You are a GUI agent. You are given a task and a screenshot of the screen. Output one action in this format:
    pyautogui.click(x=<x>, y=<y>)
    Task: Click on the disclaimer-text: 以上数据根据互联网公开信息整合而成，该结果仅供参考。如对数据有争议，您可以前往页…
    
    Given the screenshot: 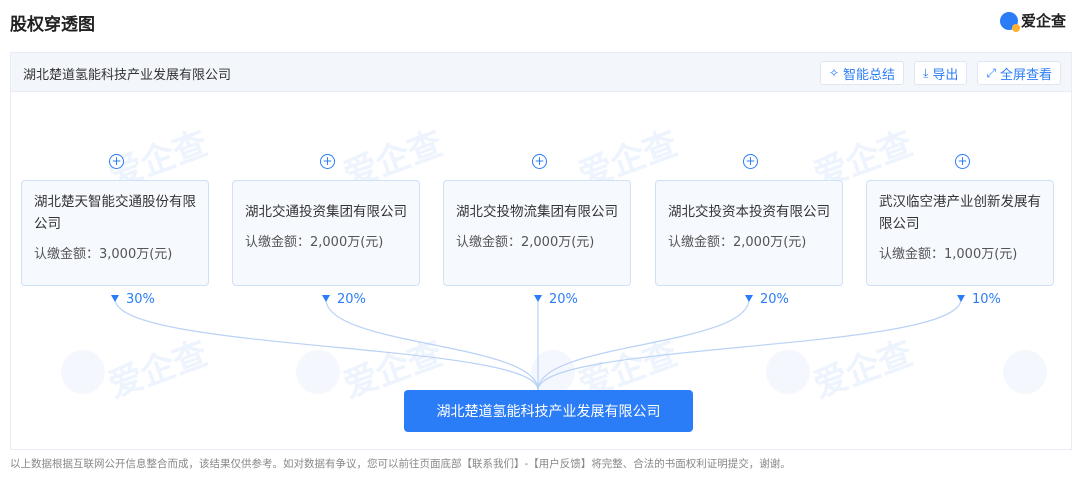 What is the action you would take?
    pyautogui.click(x=400, y=464)
    